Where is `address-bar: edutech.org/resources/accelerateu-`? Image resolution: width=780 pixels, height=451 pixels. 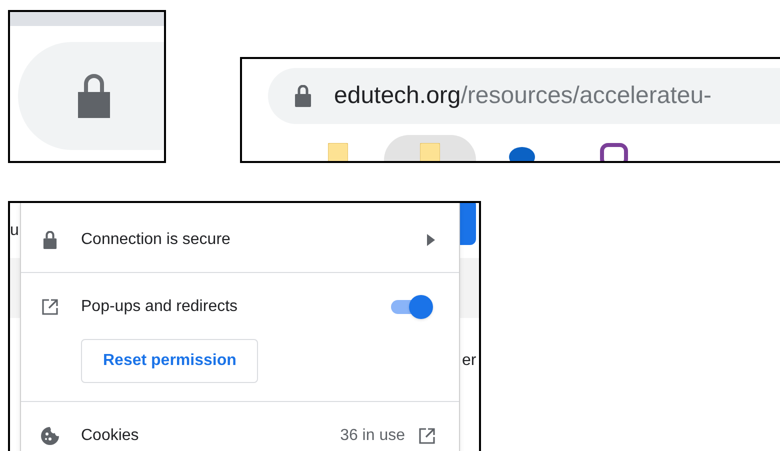
address-bar: edutech.org/resources/accelerateu- is located at coordinates (524, 96).